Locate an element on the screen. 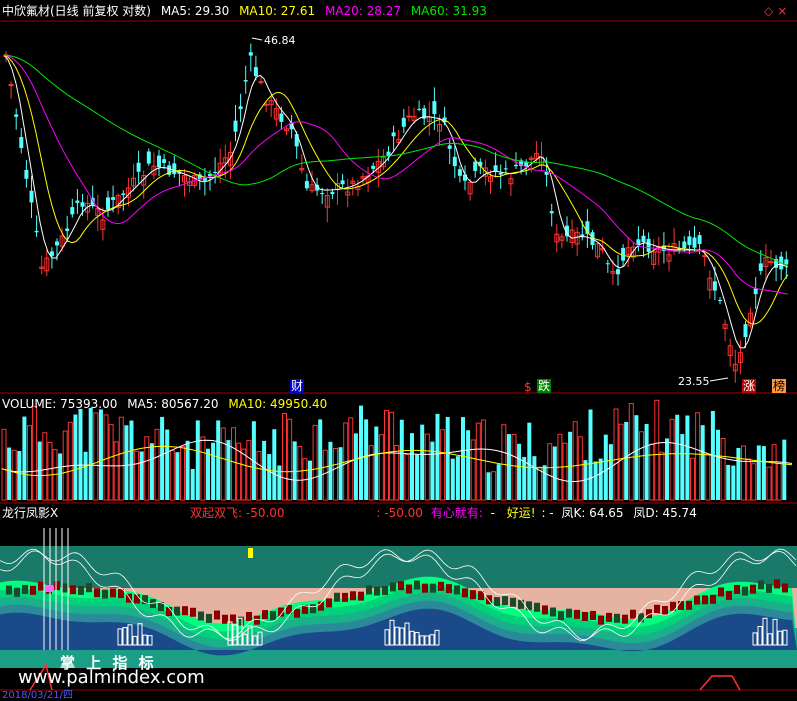 Image resolution: width=797 pixels, height=701 pixels. ma10-readout: MA10: 27.61 is located at coordinates (277, 11).